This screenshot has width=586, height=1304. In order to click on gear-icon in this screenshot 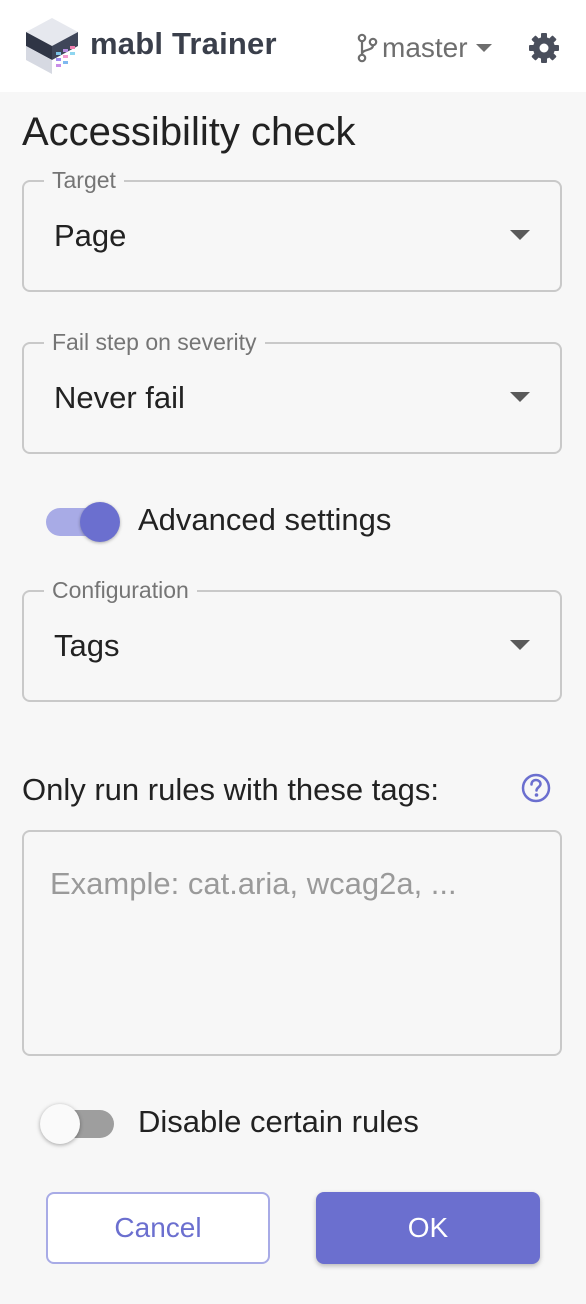, I will do `click(544, 48)`.